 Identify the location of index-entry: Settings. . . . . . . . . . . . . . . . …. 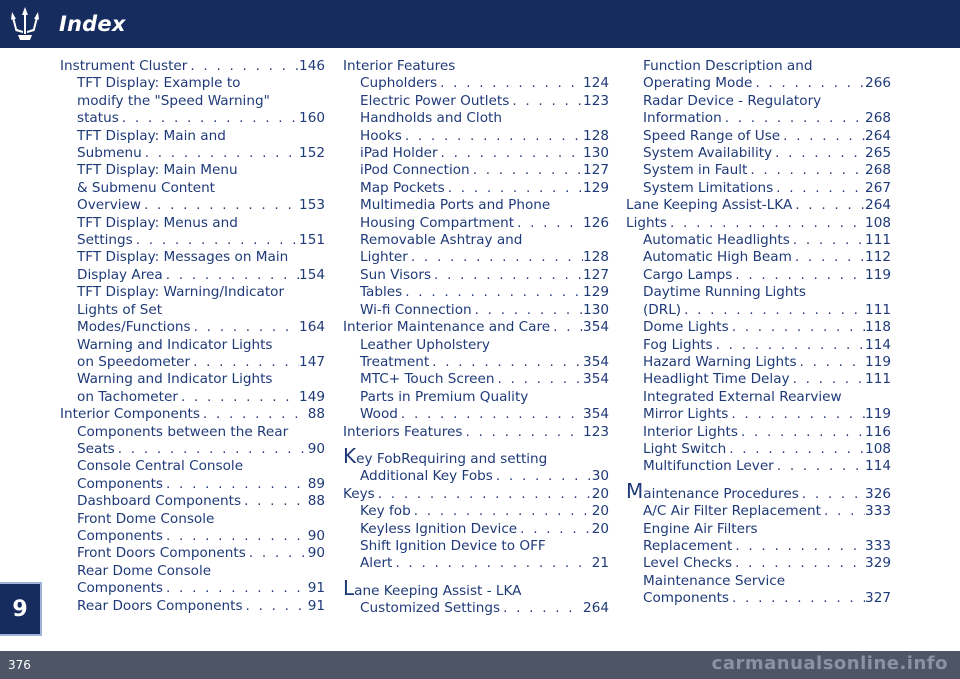
(192, 240).